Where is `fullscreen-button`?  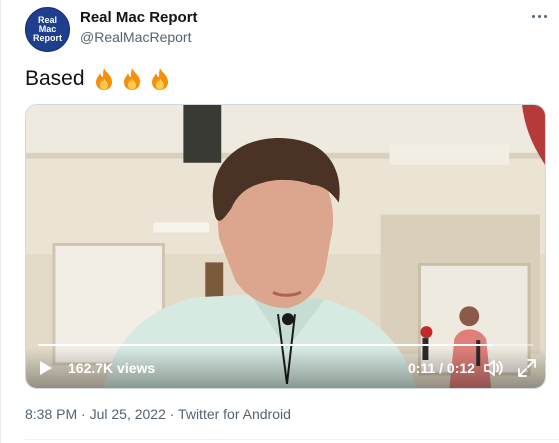 fullscreen-button is located at coordinates (527, 368).